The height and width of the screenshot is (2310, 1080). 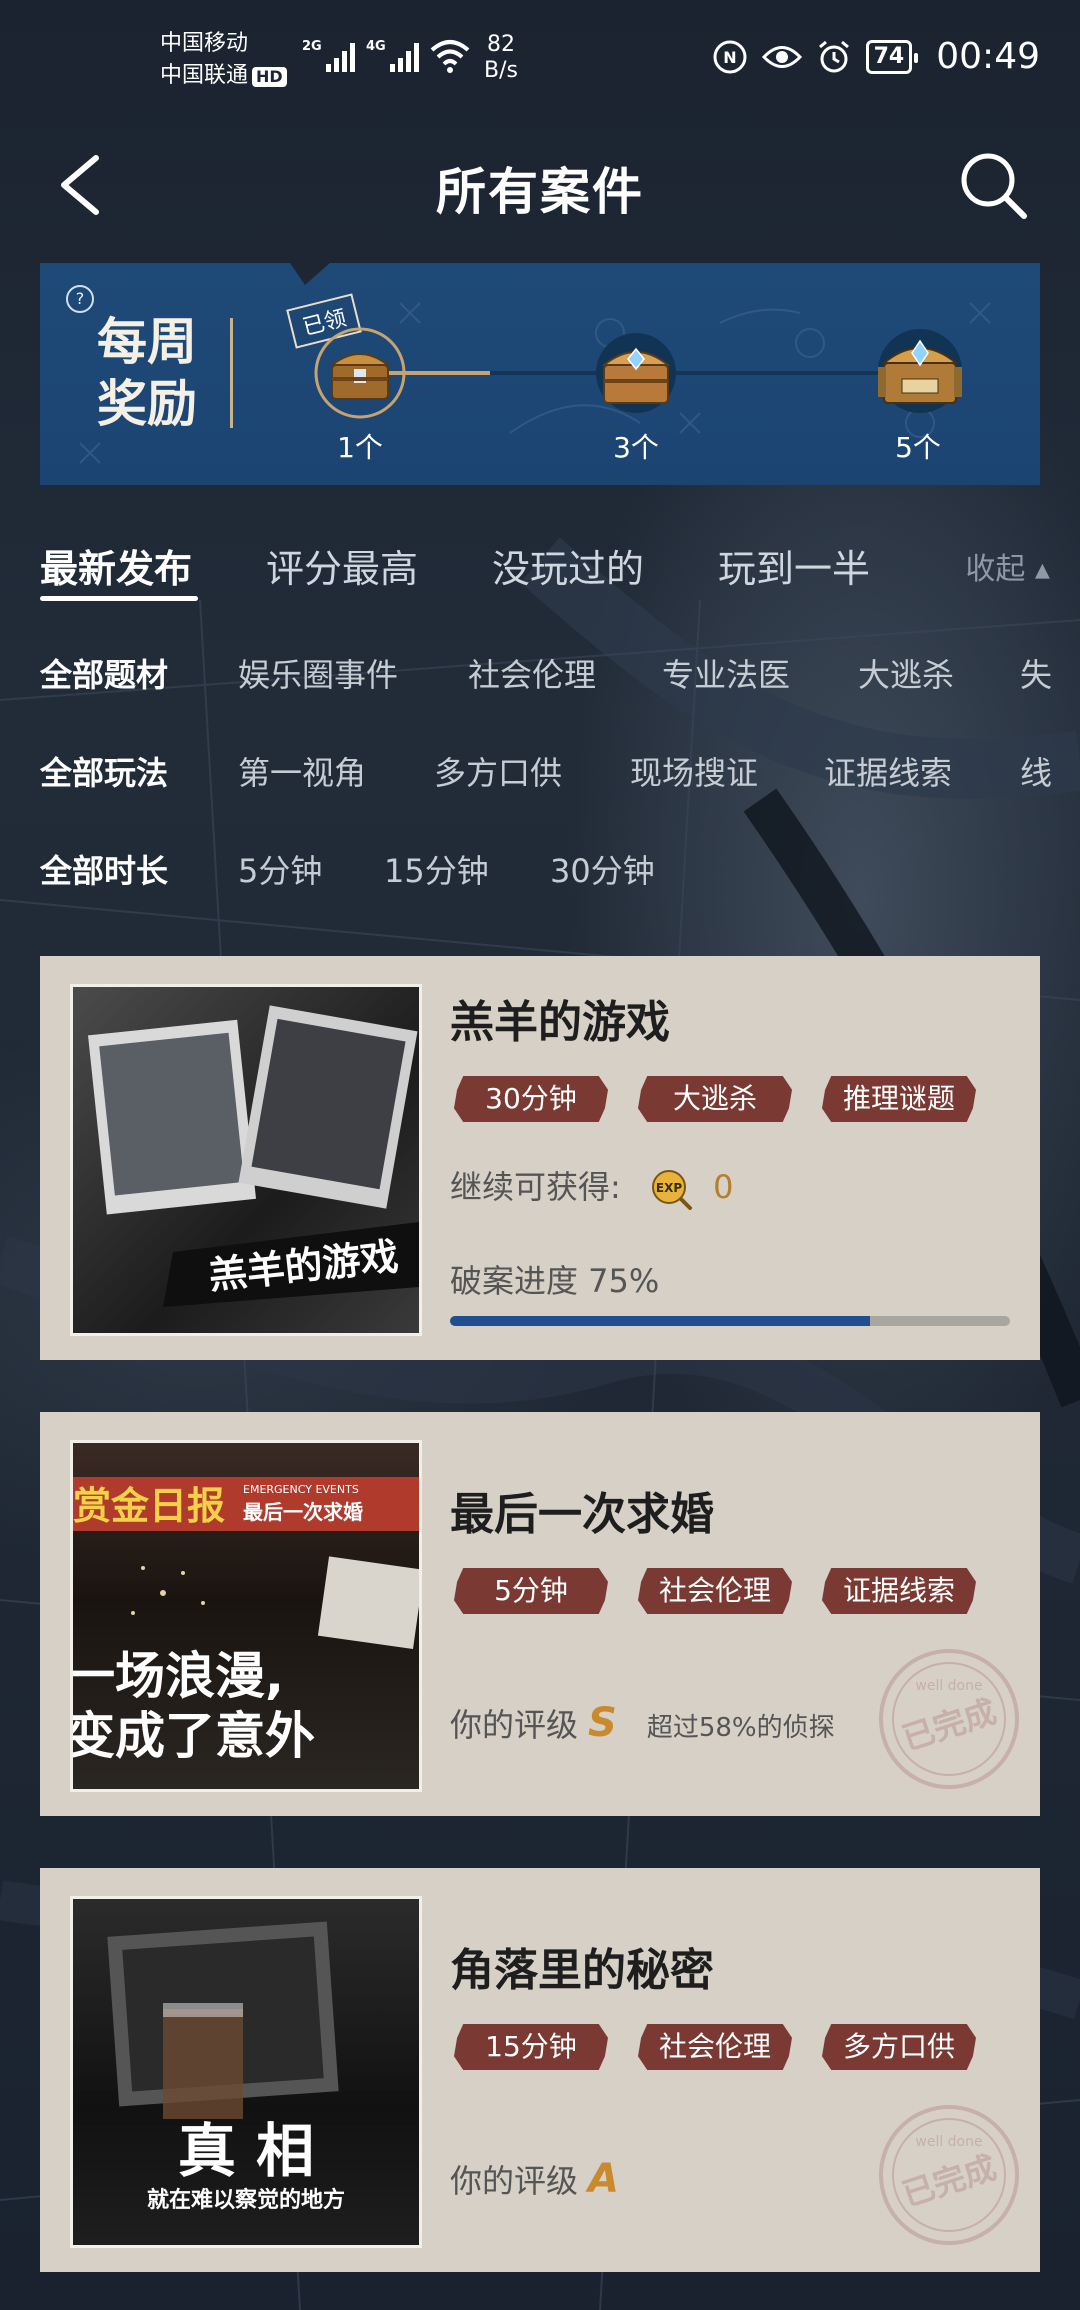 I want to click on tag-duration: 15分钟, so click(x=531, y=2047).